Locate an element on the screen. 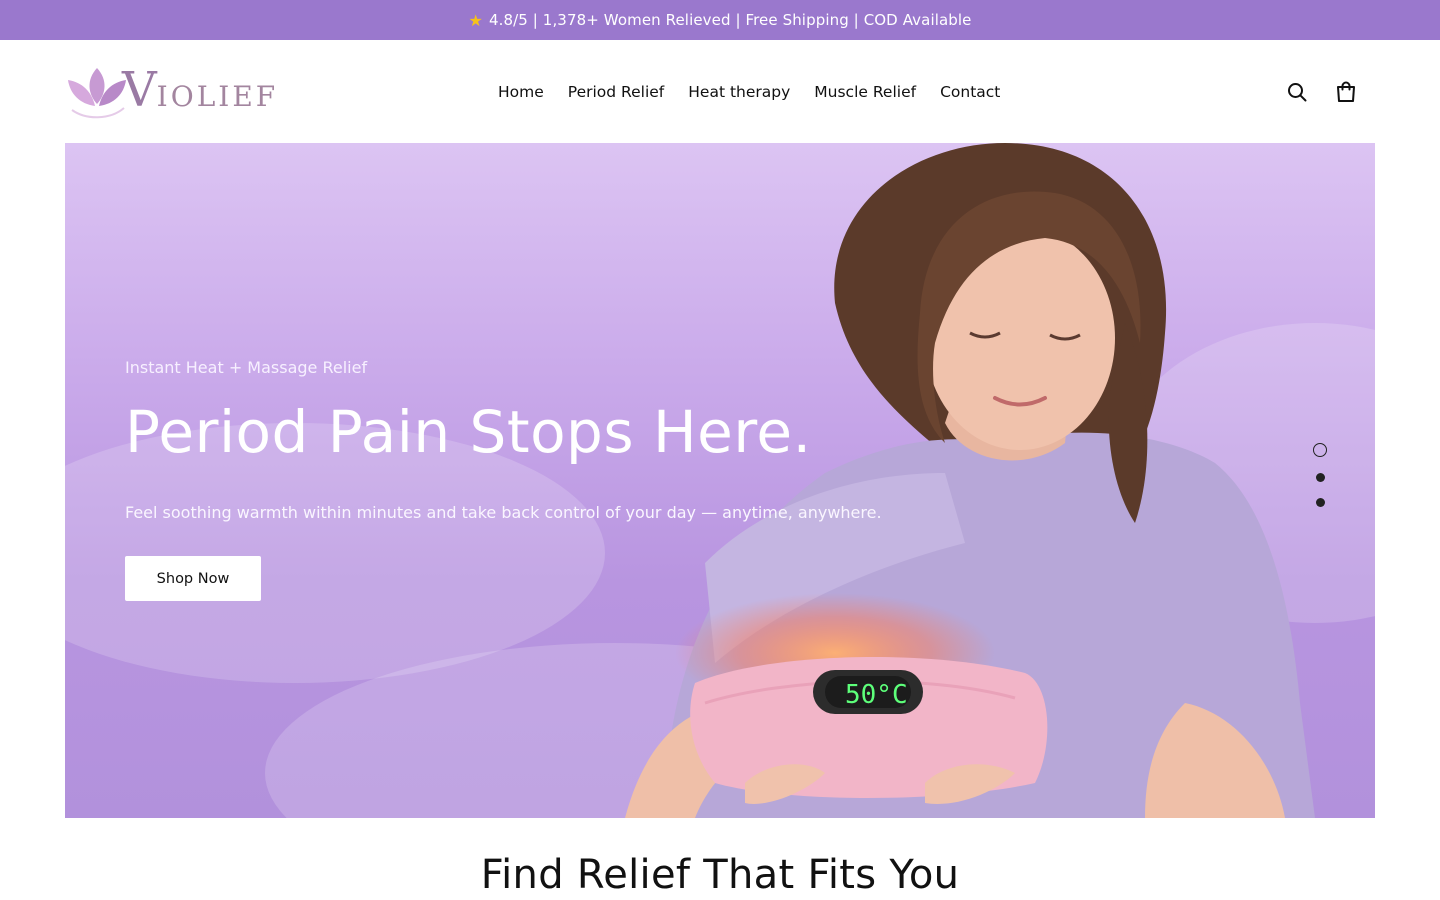 The width and height of the screenshot is (1440, 900). hero-title: Period Pain Stops Here. is located at coordinates (468, 432).